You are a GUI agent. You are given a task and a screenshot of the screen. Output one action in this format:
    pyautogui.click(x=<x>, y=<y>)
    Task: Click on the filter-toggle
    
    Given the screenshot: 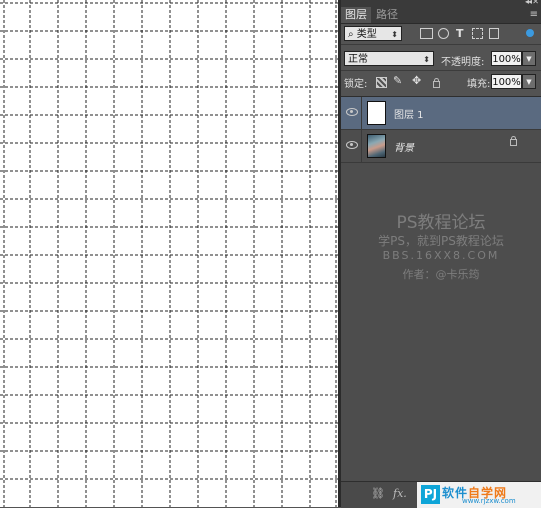 What is the action you would take?
    pyautogui.click(x=530, y=33)
    